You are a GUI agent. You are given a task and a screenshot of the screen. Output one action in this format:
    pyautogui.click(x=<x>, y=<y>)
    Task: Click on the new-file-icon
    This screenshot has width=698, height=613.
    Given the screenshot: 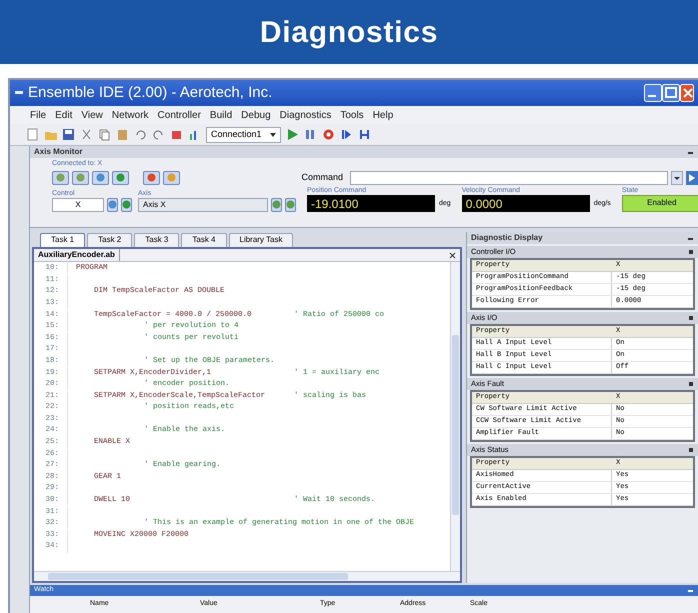 What is the action you would take?
    pyautogui.click(x=32, y=134)
    